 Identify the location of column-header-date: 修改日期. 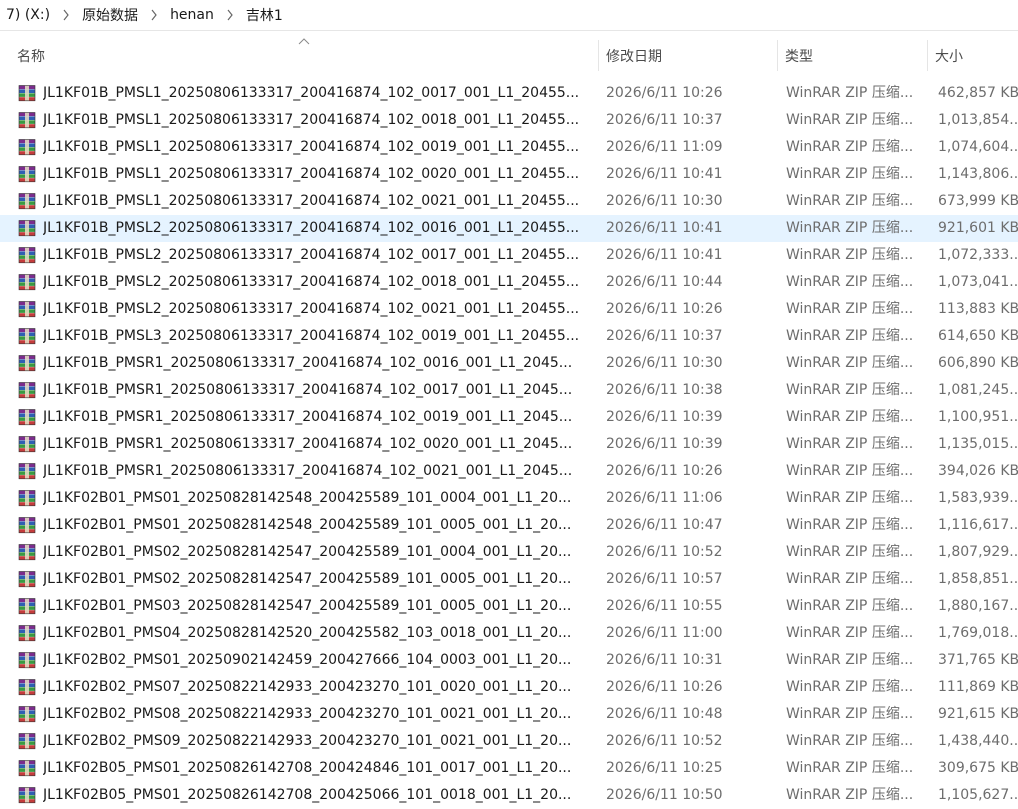
(688, 55).